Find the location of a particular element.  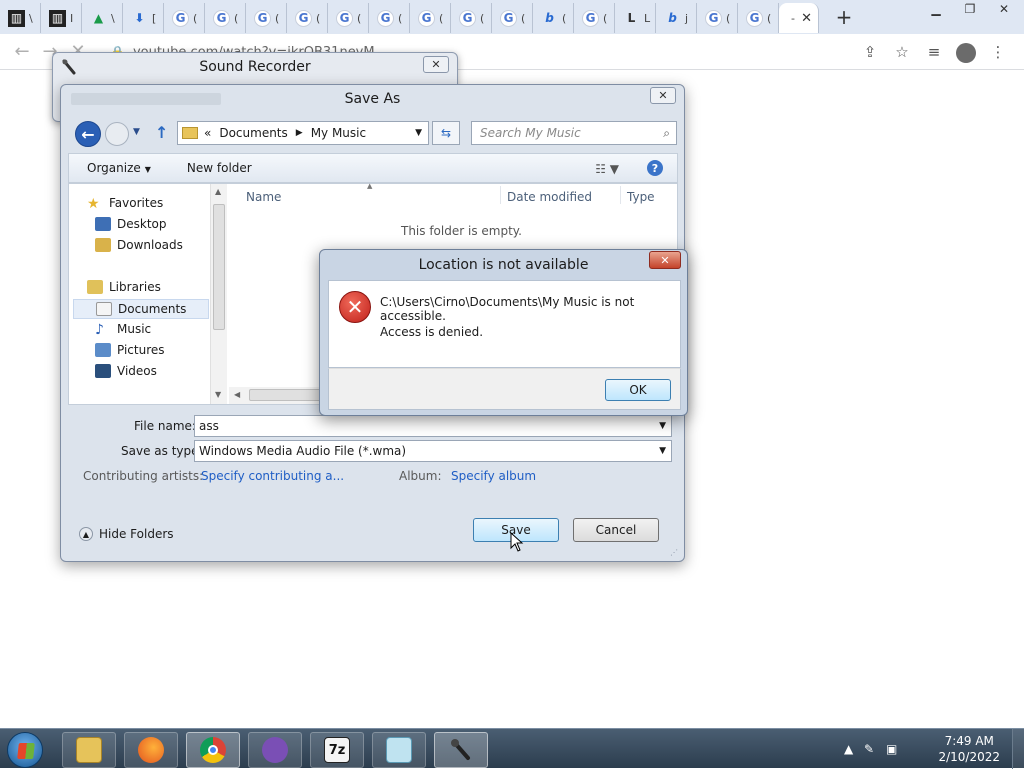

nav-videos: Videos is located at coordinates (126, 371).